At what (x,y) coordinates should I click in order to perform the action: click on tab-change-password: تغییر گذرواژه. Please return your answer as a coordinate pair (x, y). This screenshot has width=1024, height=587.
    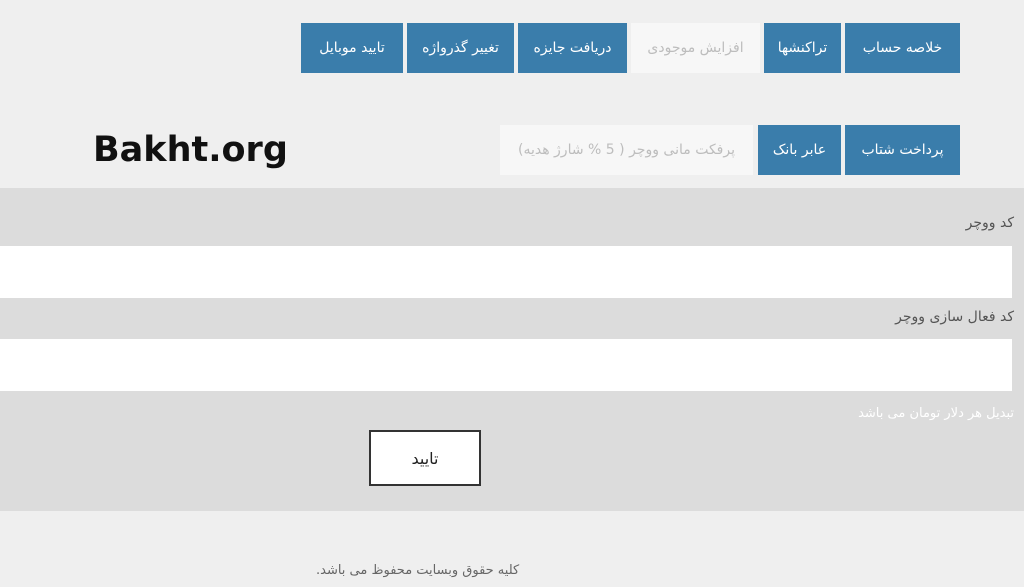
    Looking at the image, I should click on (460, 48).